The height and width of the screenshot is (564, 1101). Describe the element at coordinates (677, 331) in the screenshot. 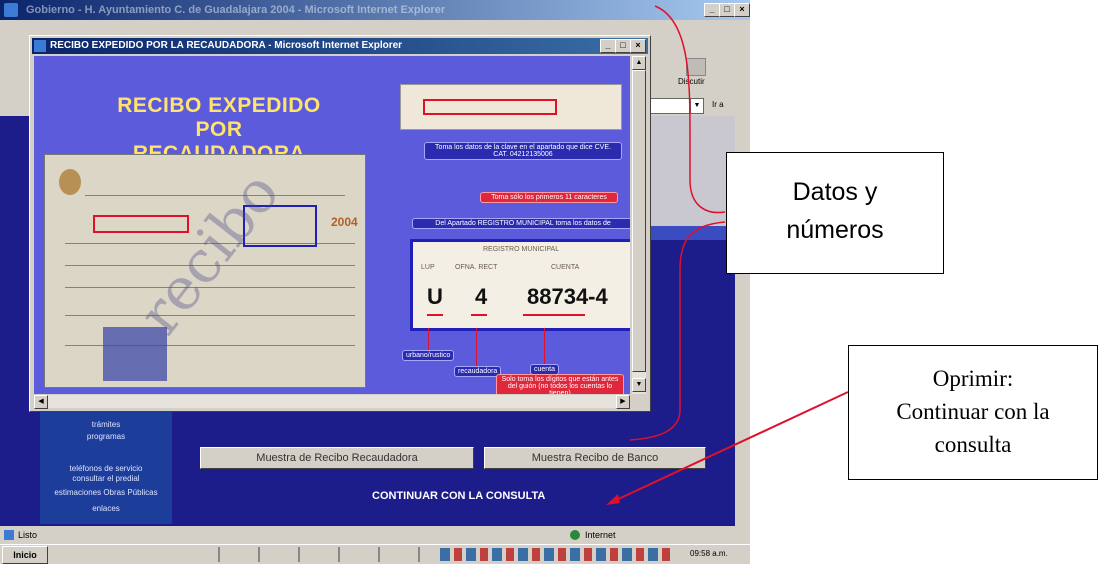

I see `bracket-line-bottom` at that location.